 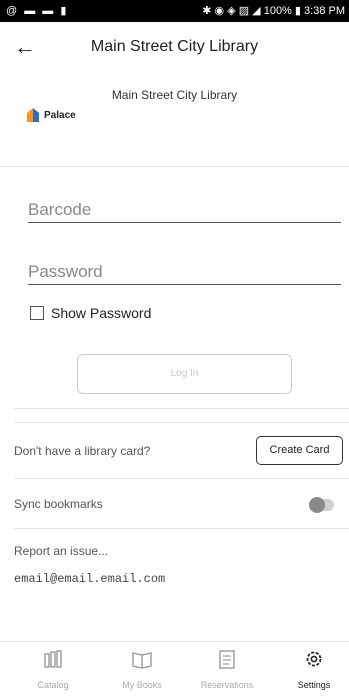 I want to click on library-card-question: Don't have a library card?, so click(x=82, y=451).